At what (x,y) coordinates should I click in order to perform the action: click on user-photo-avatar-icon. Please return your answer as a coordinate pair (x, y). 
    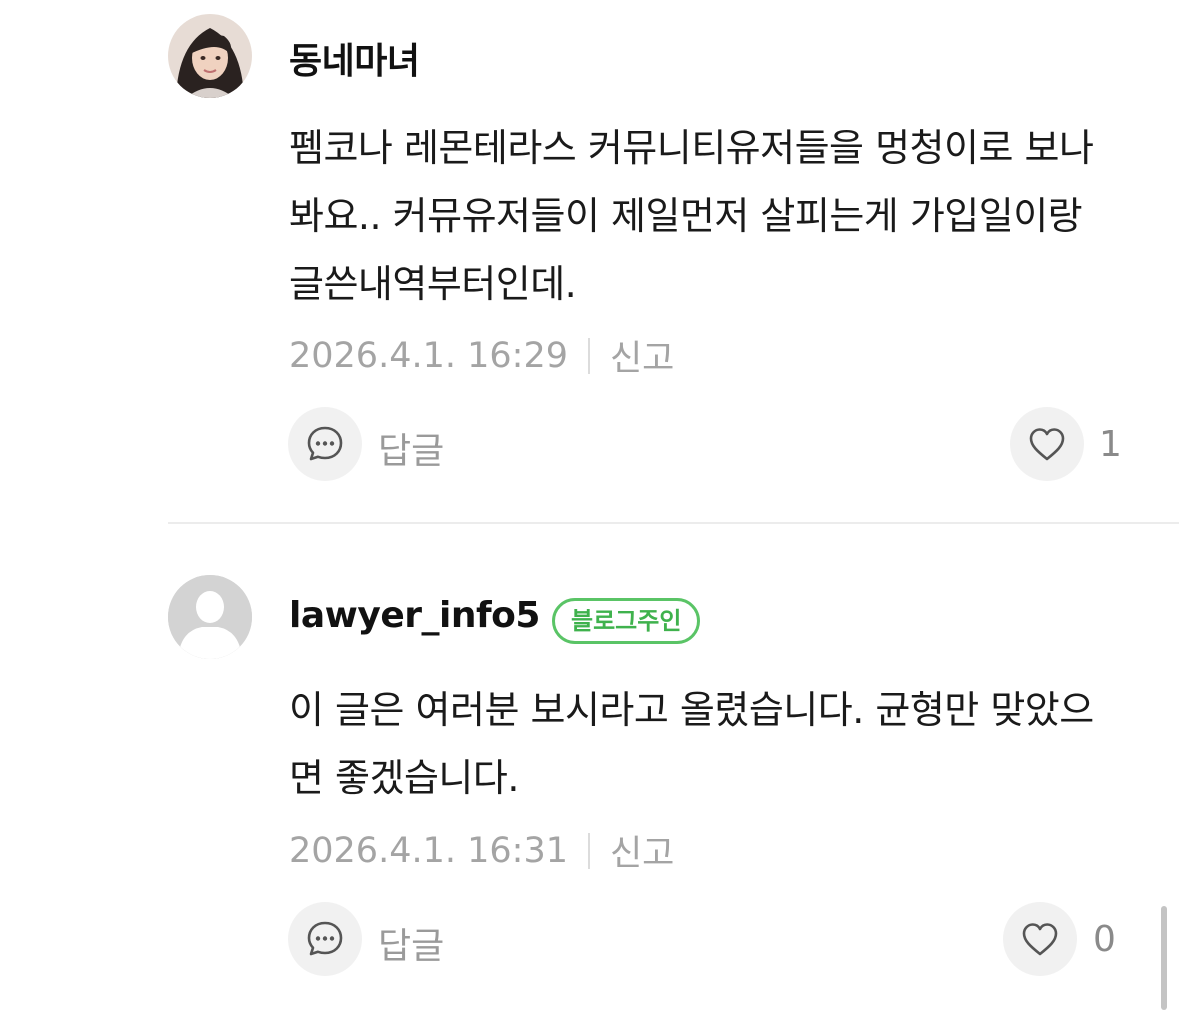
    Looking at the image, I should click on (210, 56).